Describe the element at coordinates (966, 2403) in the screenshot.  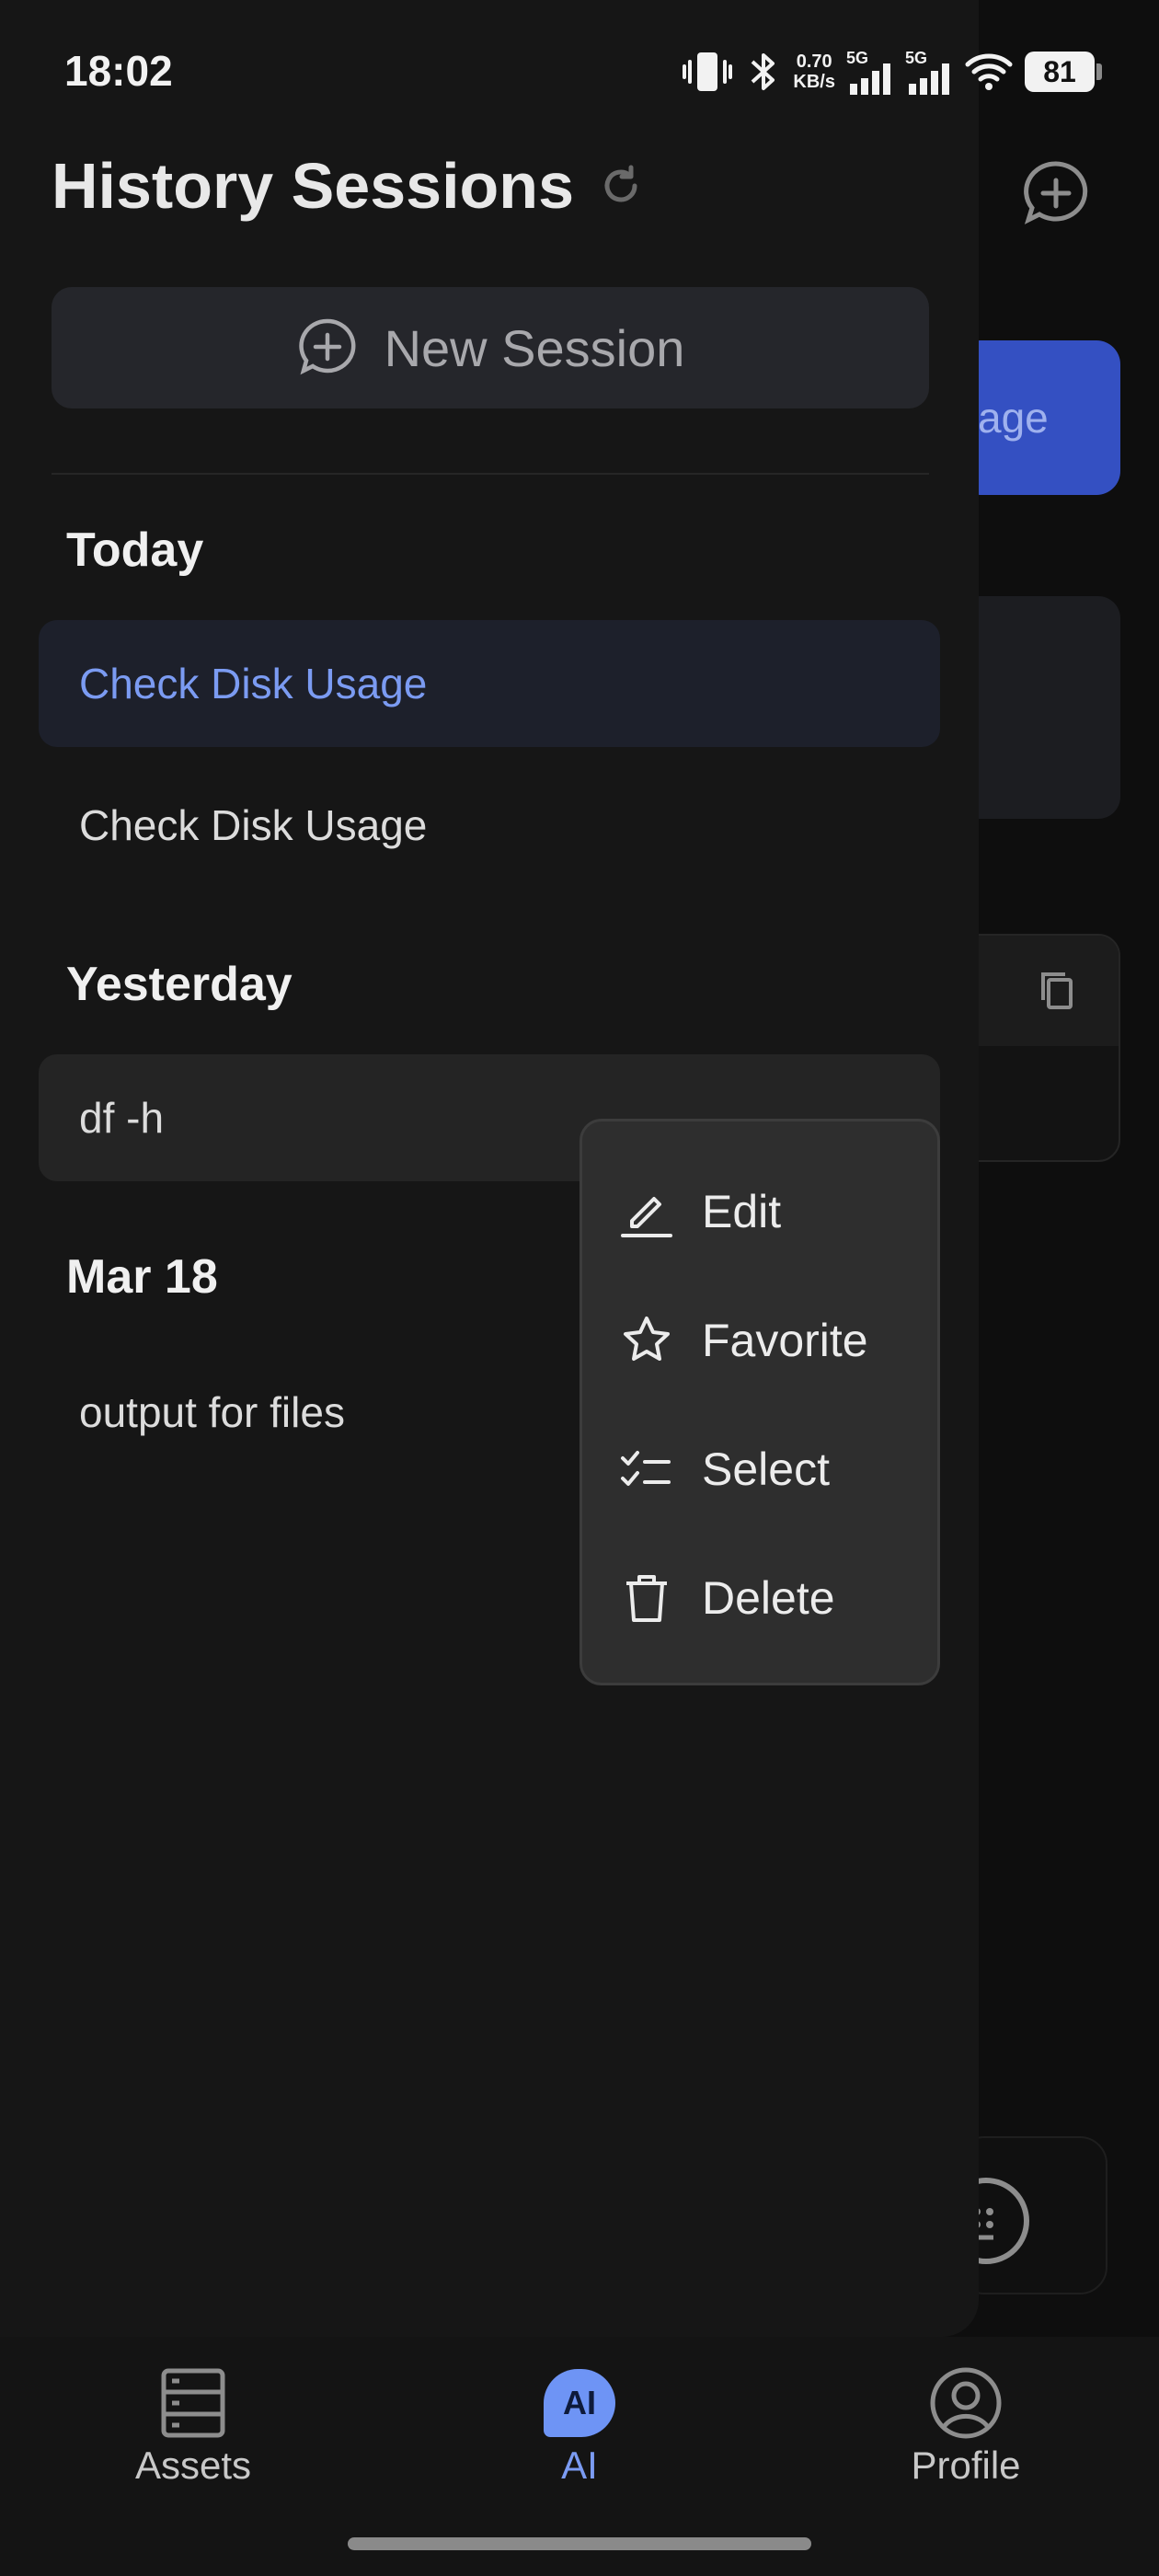
I see `profile-icon` at that location.